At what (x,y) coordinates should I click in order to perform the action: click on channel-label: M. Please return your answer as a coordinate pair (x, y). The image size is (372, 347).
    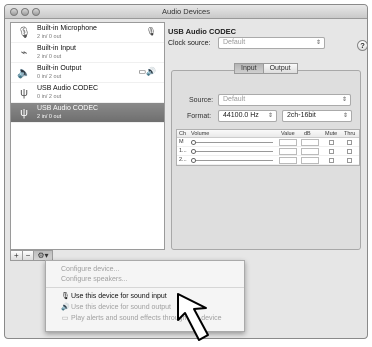
    Looking at the image, I should click on (181, 142).